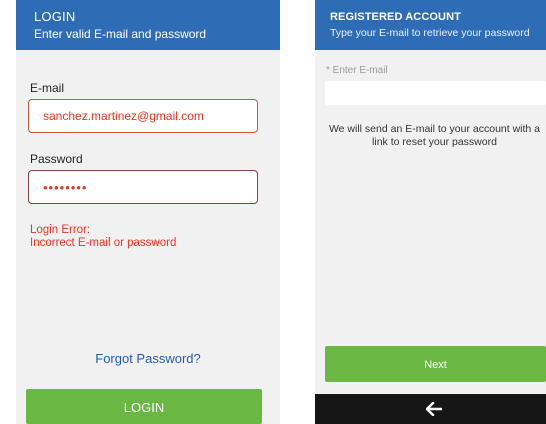  What do you see at coordinates (148, 358) in the screenshot?
I see `forgot-password-link: Forgot Password?` at bounding box center [148, 358].